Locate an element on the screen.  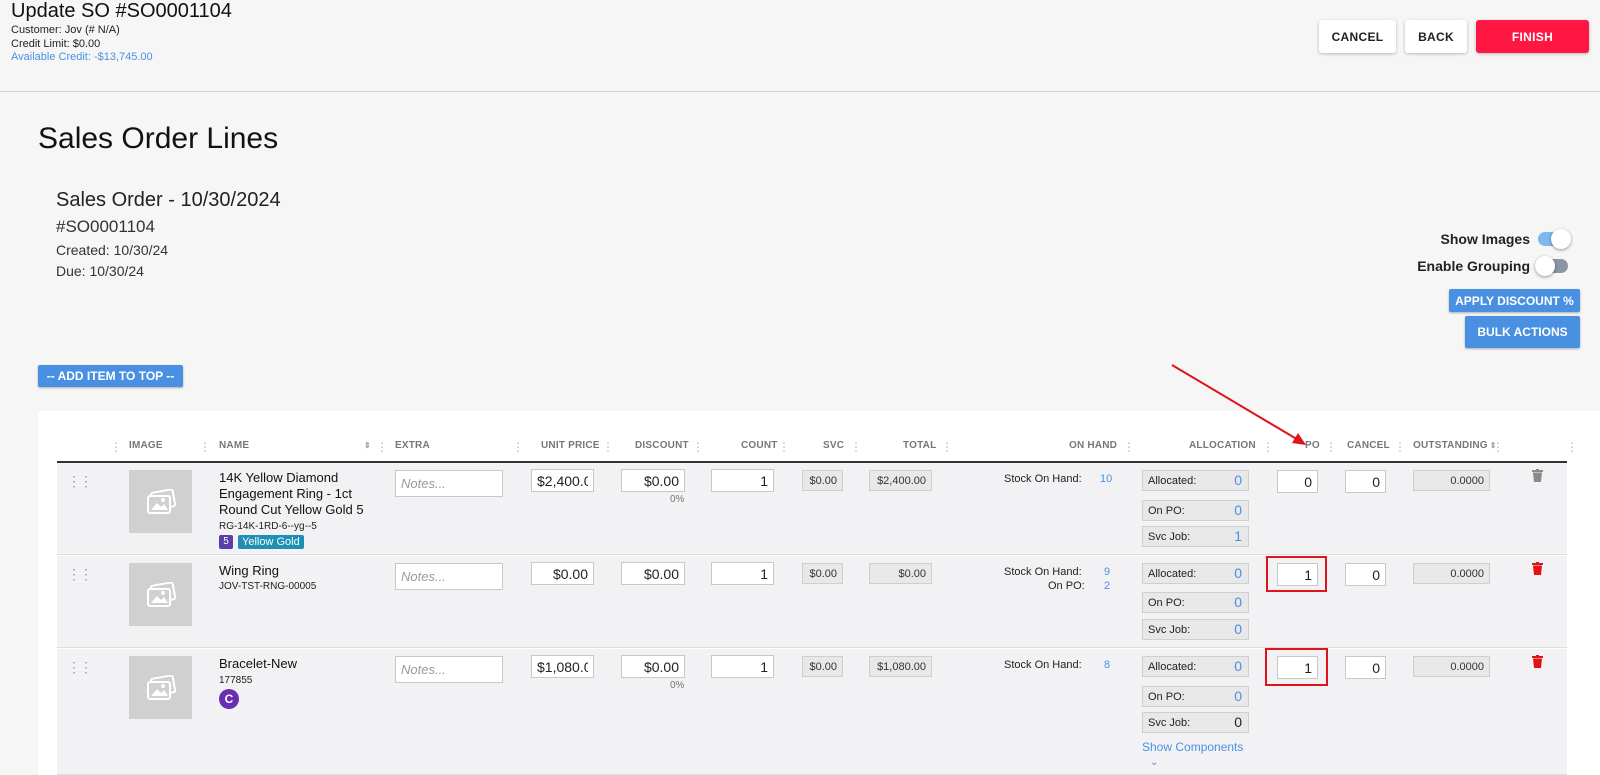
col-header-po: PO is located at coordinates (1312, 445).